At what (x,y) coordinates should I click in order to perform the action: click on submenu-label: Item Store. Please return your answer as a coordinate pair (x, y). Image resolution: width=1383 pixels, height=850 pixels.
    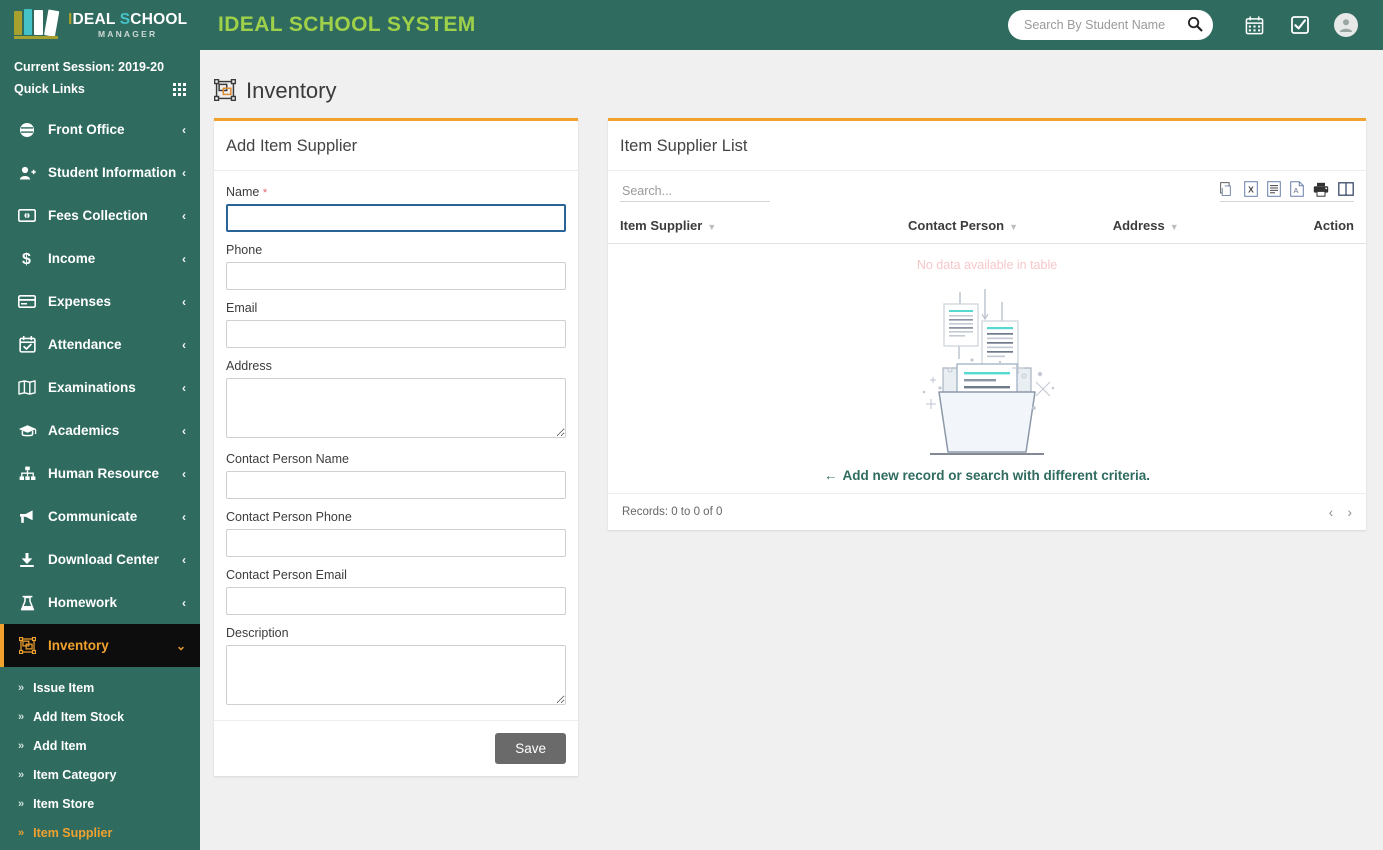
    Looking at the image, I should click on (64, 803).